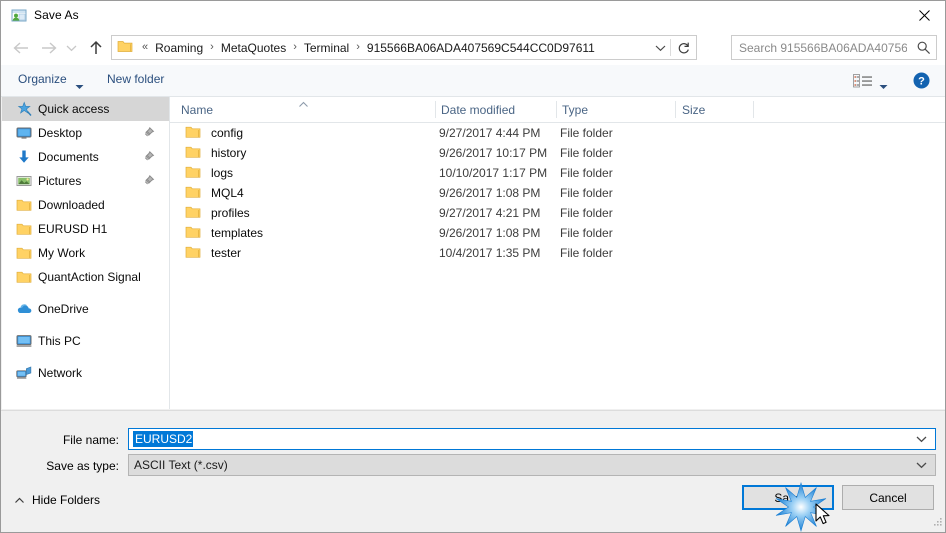 The image size is (946, 533). I want to click on save-as-type-dropdown-icon, so click(921, 465).